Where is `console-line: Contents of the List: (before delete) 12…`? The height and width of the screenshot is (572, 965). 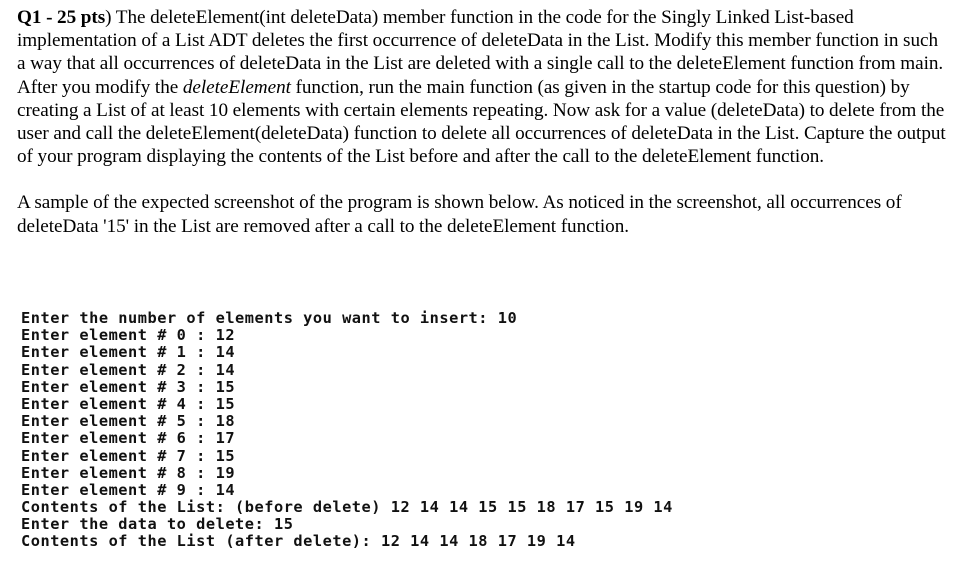 console-line: Contents of the List: (before delete) 12… is located at coordinates (347, 507).